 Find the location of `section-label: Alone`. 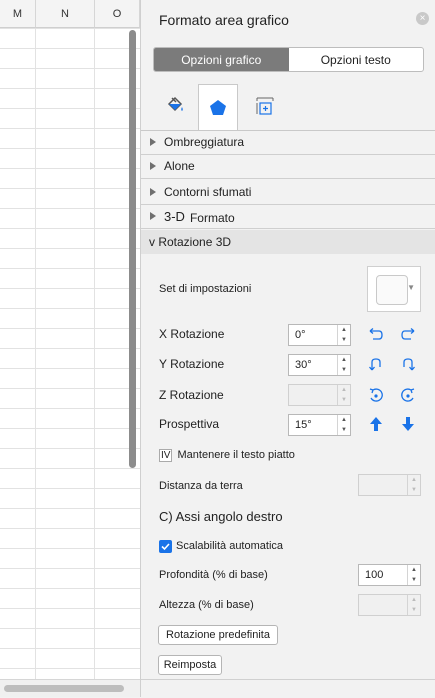

section-label: Alone is located at coordinates (179, 166).